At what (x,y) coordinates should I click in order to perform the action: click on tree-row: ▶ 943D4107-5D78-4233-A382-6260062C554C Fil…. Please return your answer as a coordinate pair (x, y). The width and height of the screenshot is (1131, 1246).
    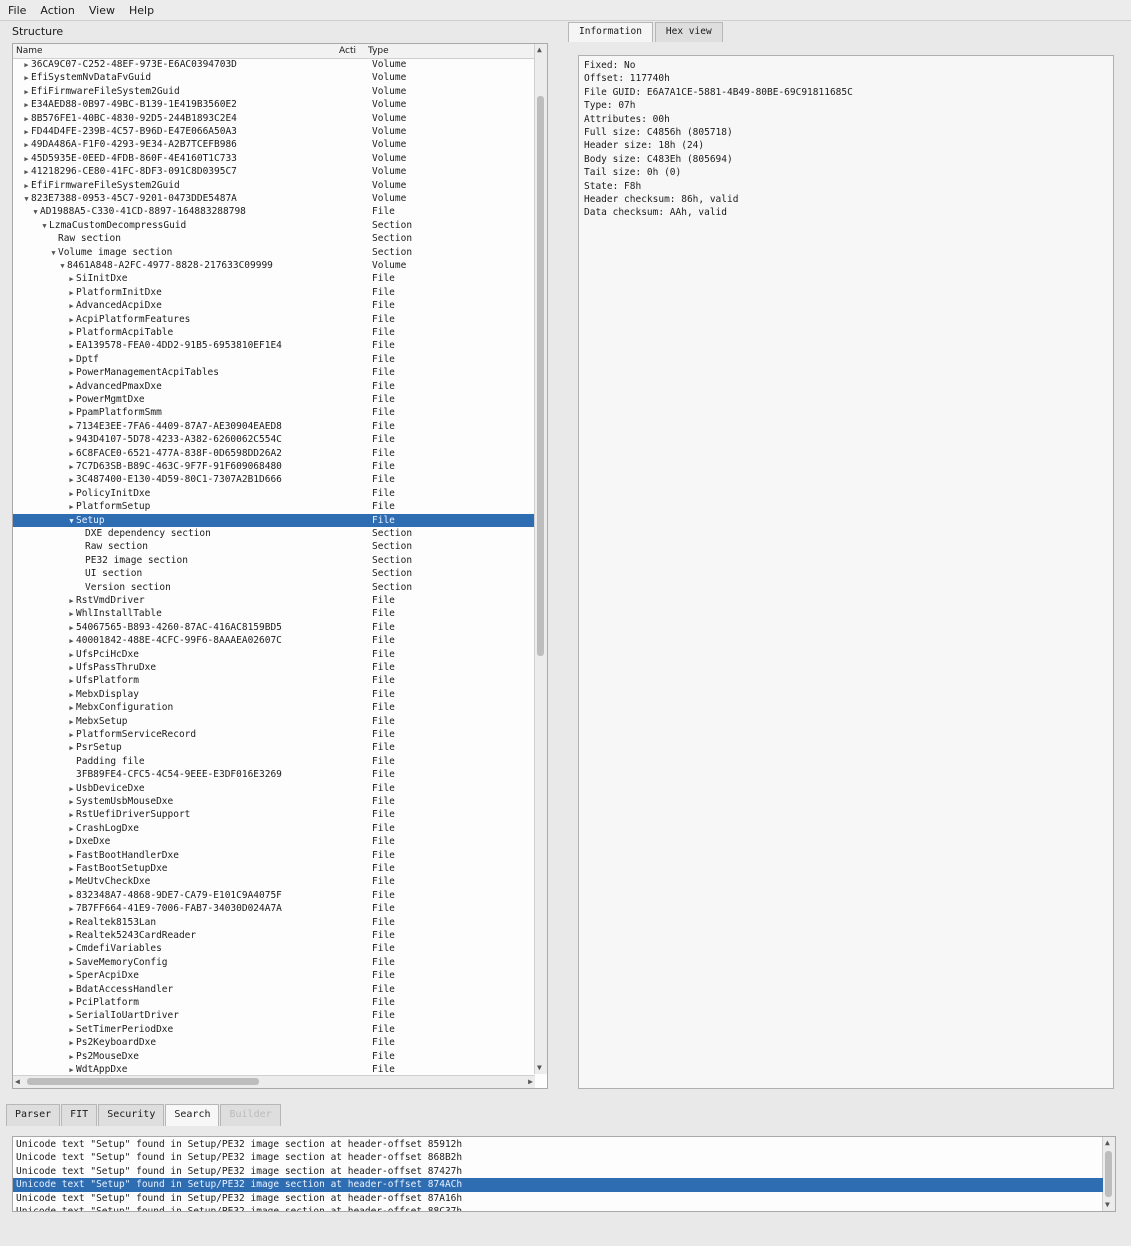
    Looking at the image, I should click on (274, 439).